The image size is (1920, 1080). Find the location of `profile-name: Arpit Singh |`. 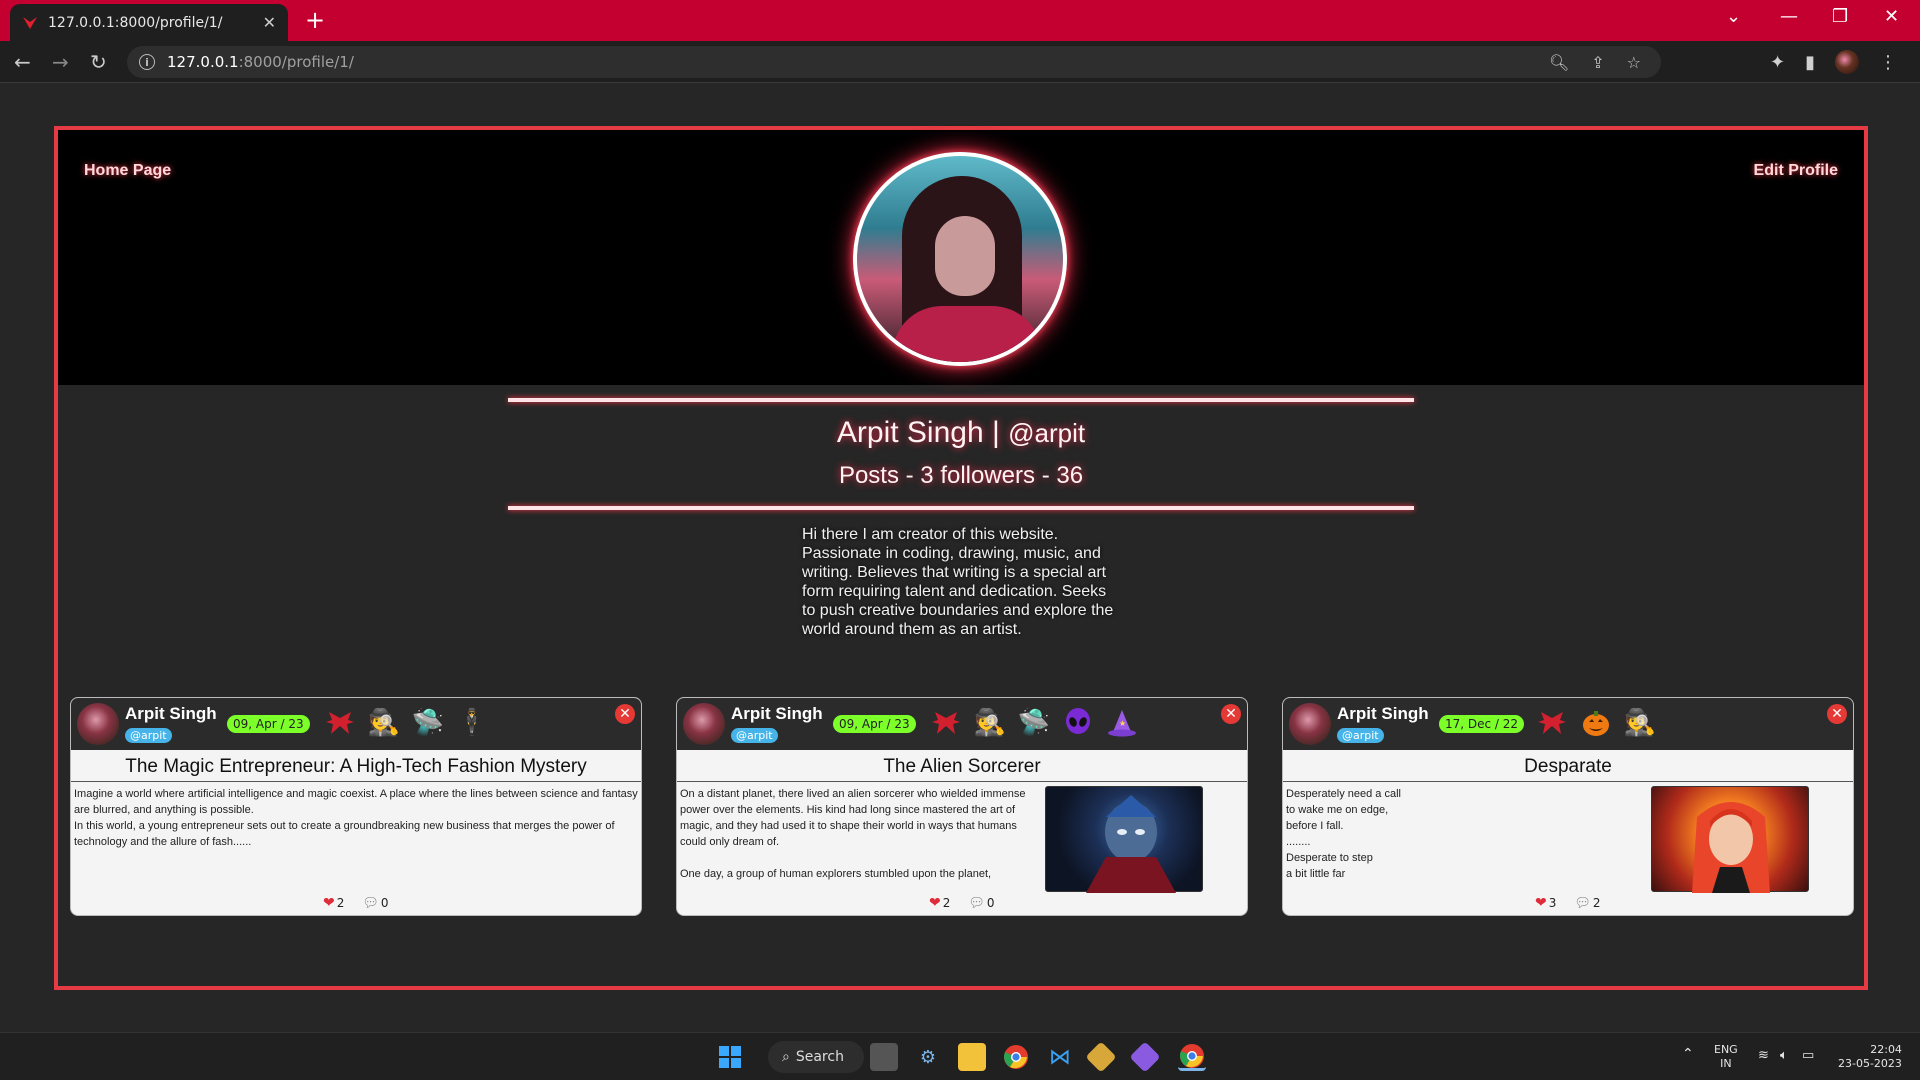

profile-name: Arpit Singh | is located at coordinates (918, 432).